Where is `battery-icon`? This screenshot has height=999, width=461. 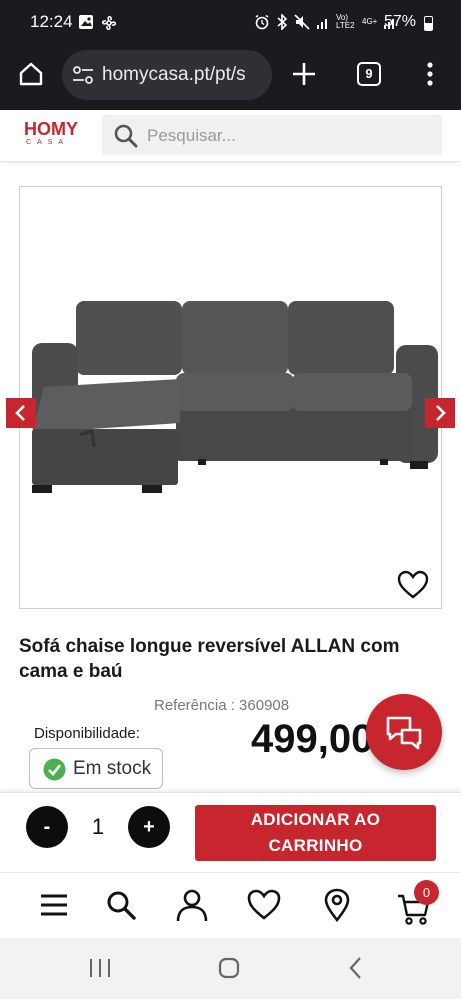
battery-icon is located at coordinates (428, 23).